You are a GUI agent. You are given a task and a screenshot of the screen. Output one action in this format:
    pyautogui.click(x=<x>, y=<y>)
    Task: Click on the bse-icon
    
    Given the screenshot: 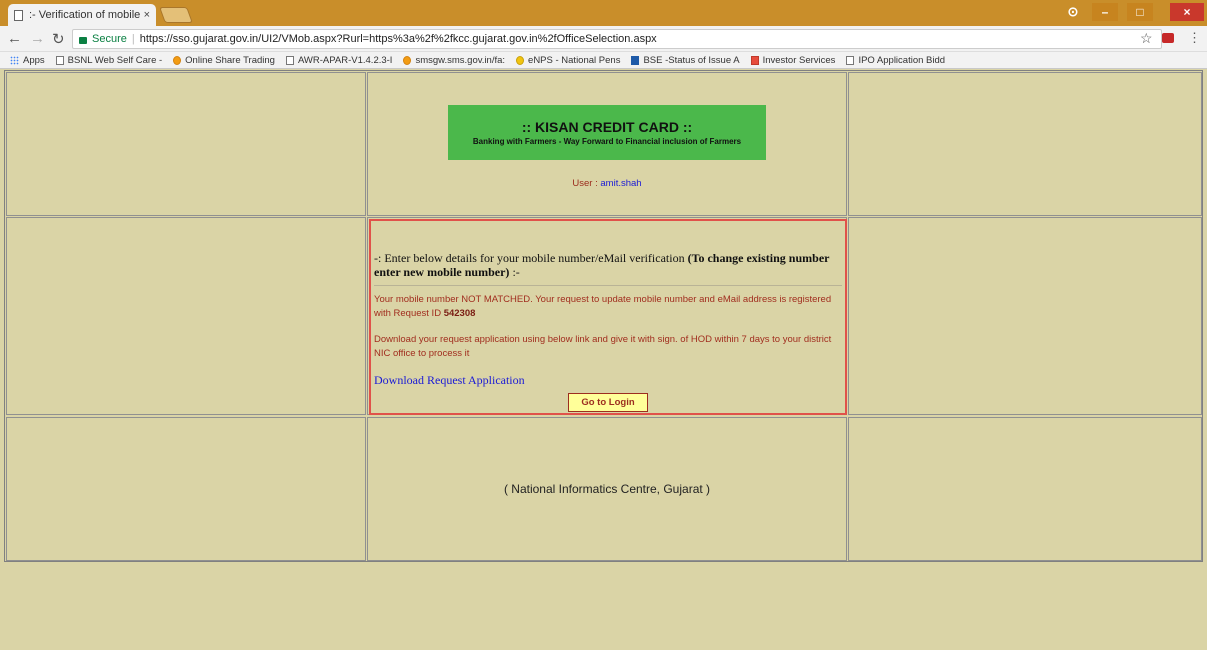 What is the action you would take?
    pyautogui.click(x=635, y=60)
    